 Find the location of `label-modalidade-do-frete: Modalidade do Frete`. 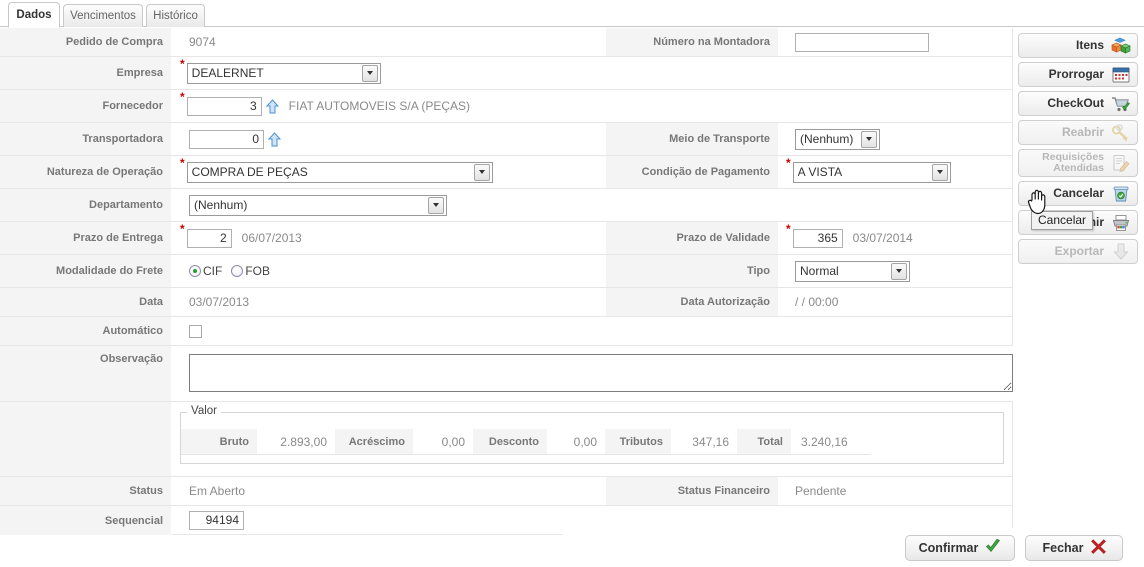

label-modalidade-do-frete: Modalidade do Frete is located at coordinates (86, 271).